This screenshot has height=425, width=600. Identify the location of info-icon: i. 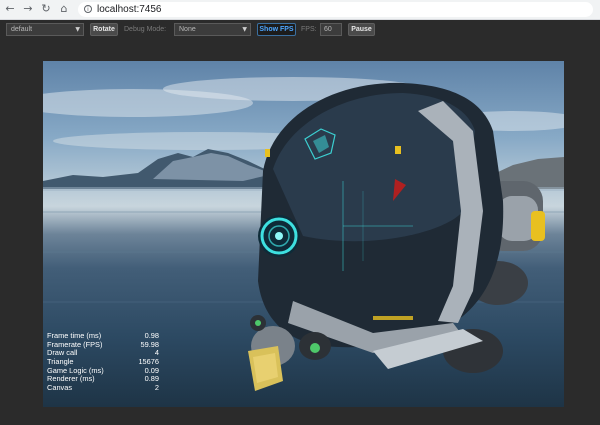
(88, 9).